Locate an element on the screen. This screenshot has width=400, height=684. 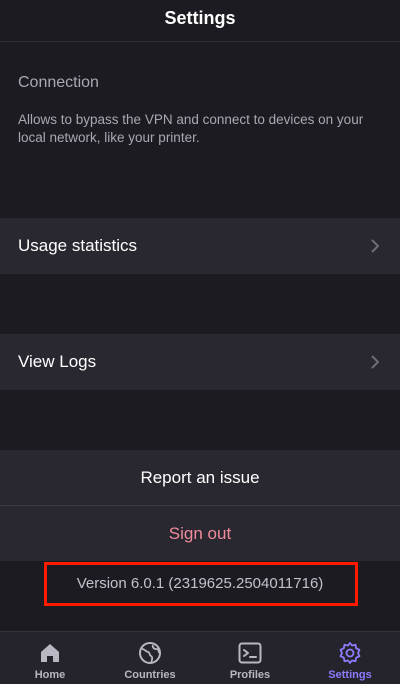
tab-settings: Settings is located at coordinates (350, 658).